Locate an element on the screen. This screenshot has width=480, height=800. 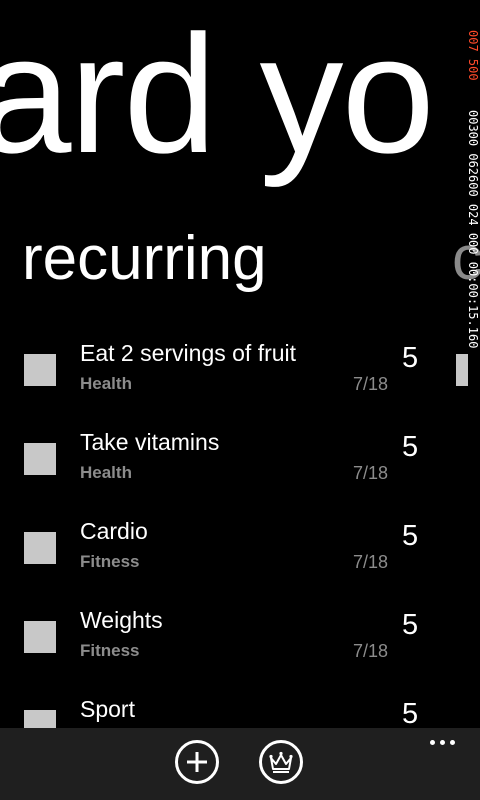
rewards-button is located at coordinates (281, 762).